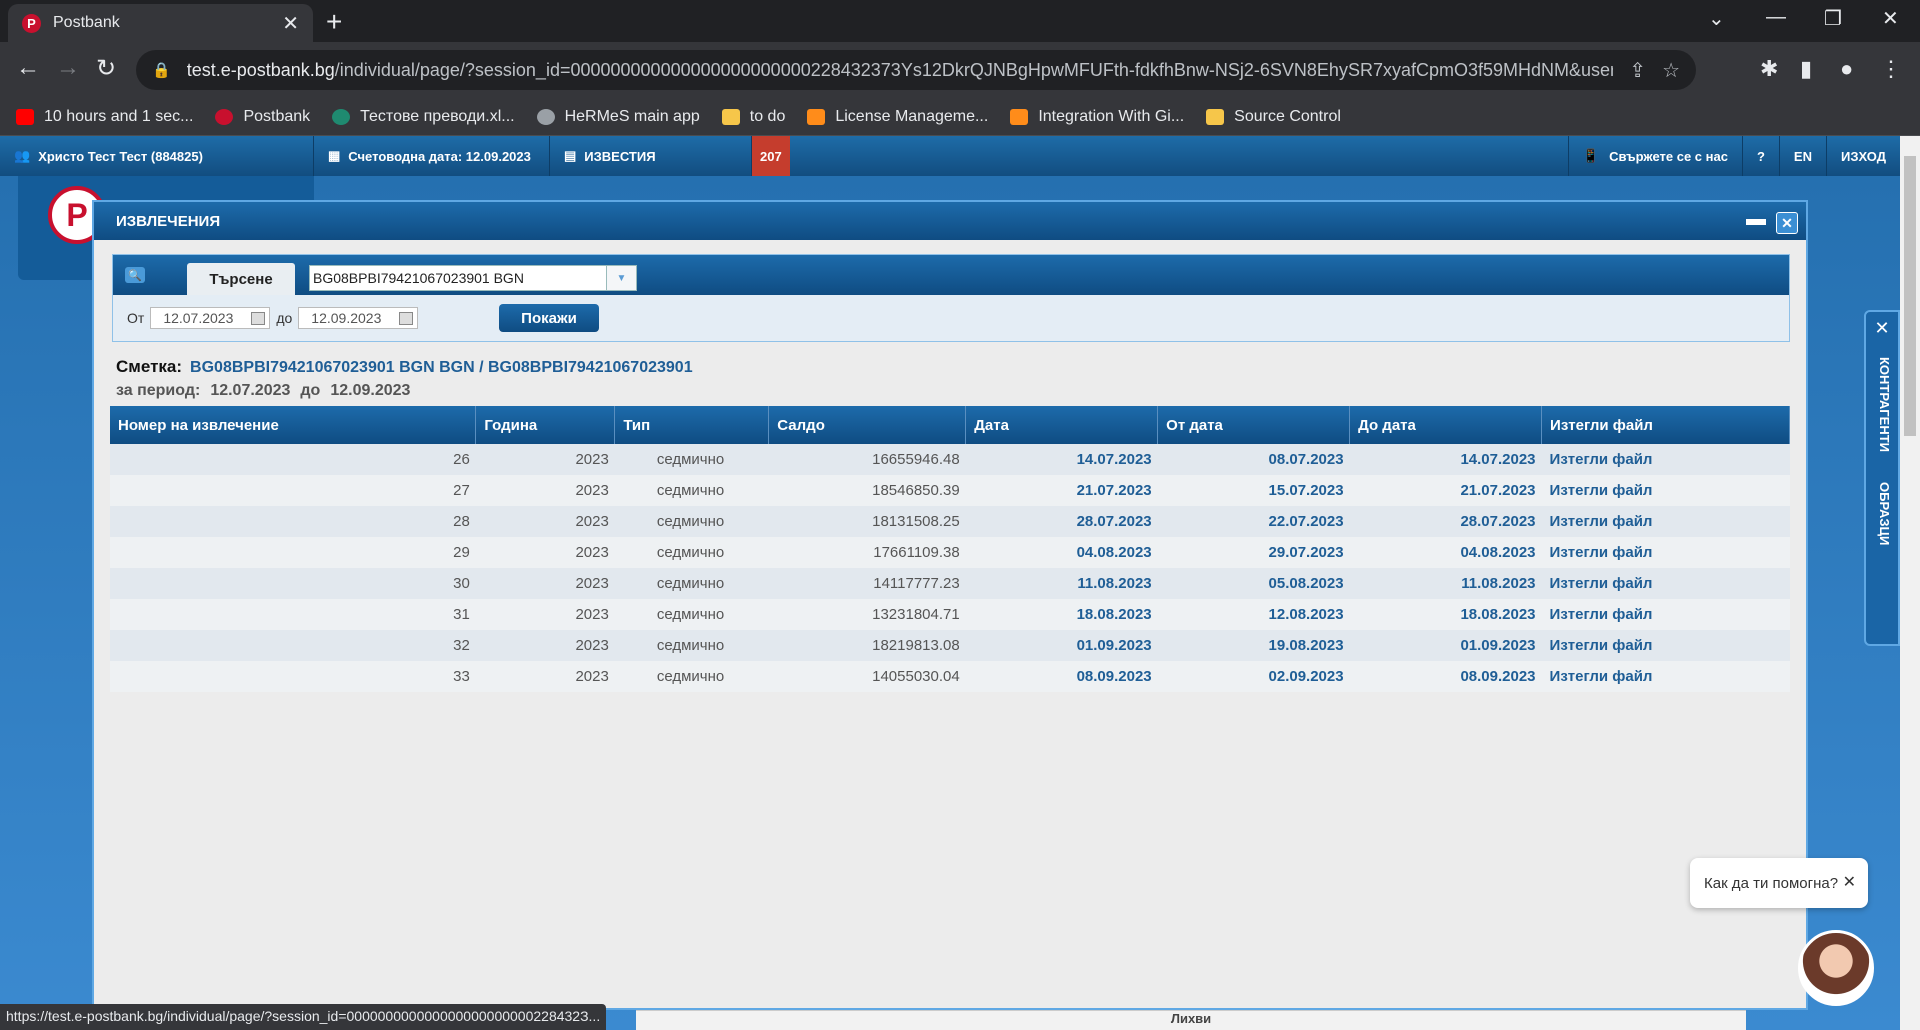 Image resolution: width=1920 pixels, height=1030 pixels. Describe the element at coordinates (1655, 156) in the screenshot. I see `contact-link: 📱 Свържете се с нас` at that location.